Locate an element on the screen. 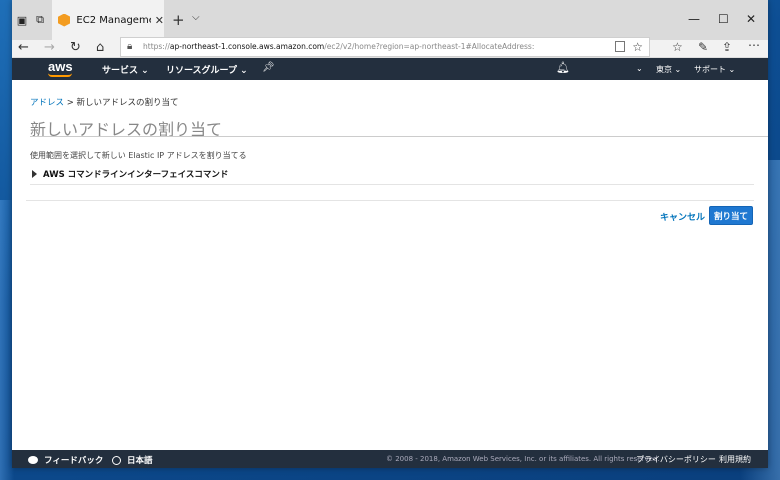  tab-title: EC2 Management Cons is located at coordinates (113, 20).